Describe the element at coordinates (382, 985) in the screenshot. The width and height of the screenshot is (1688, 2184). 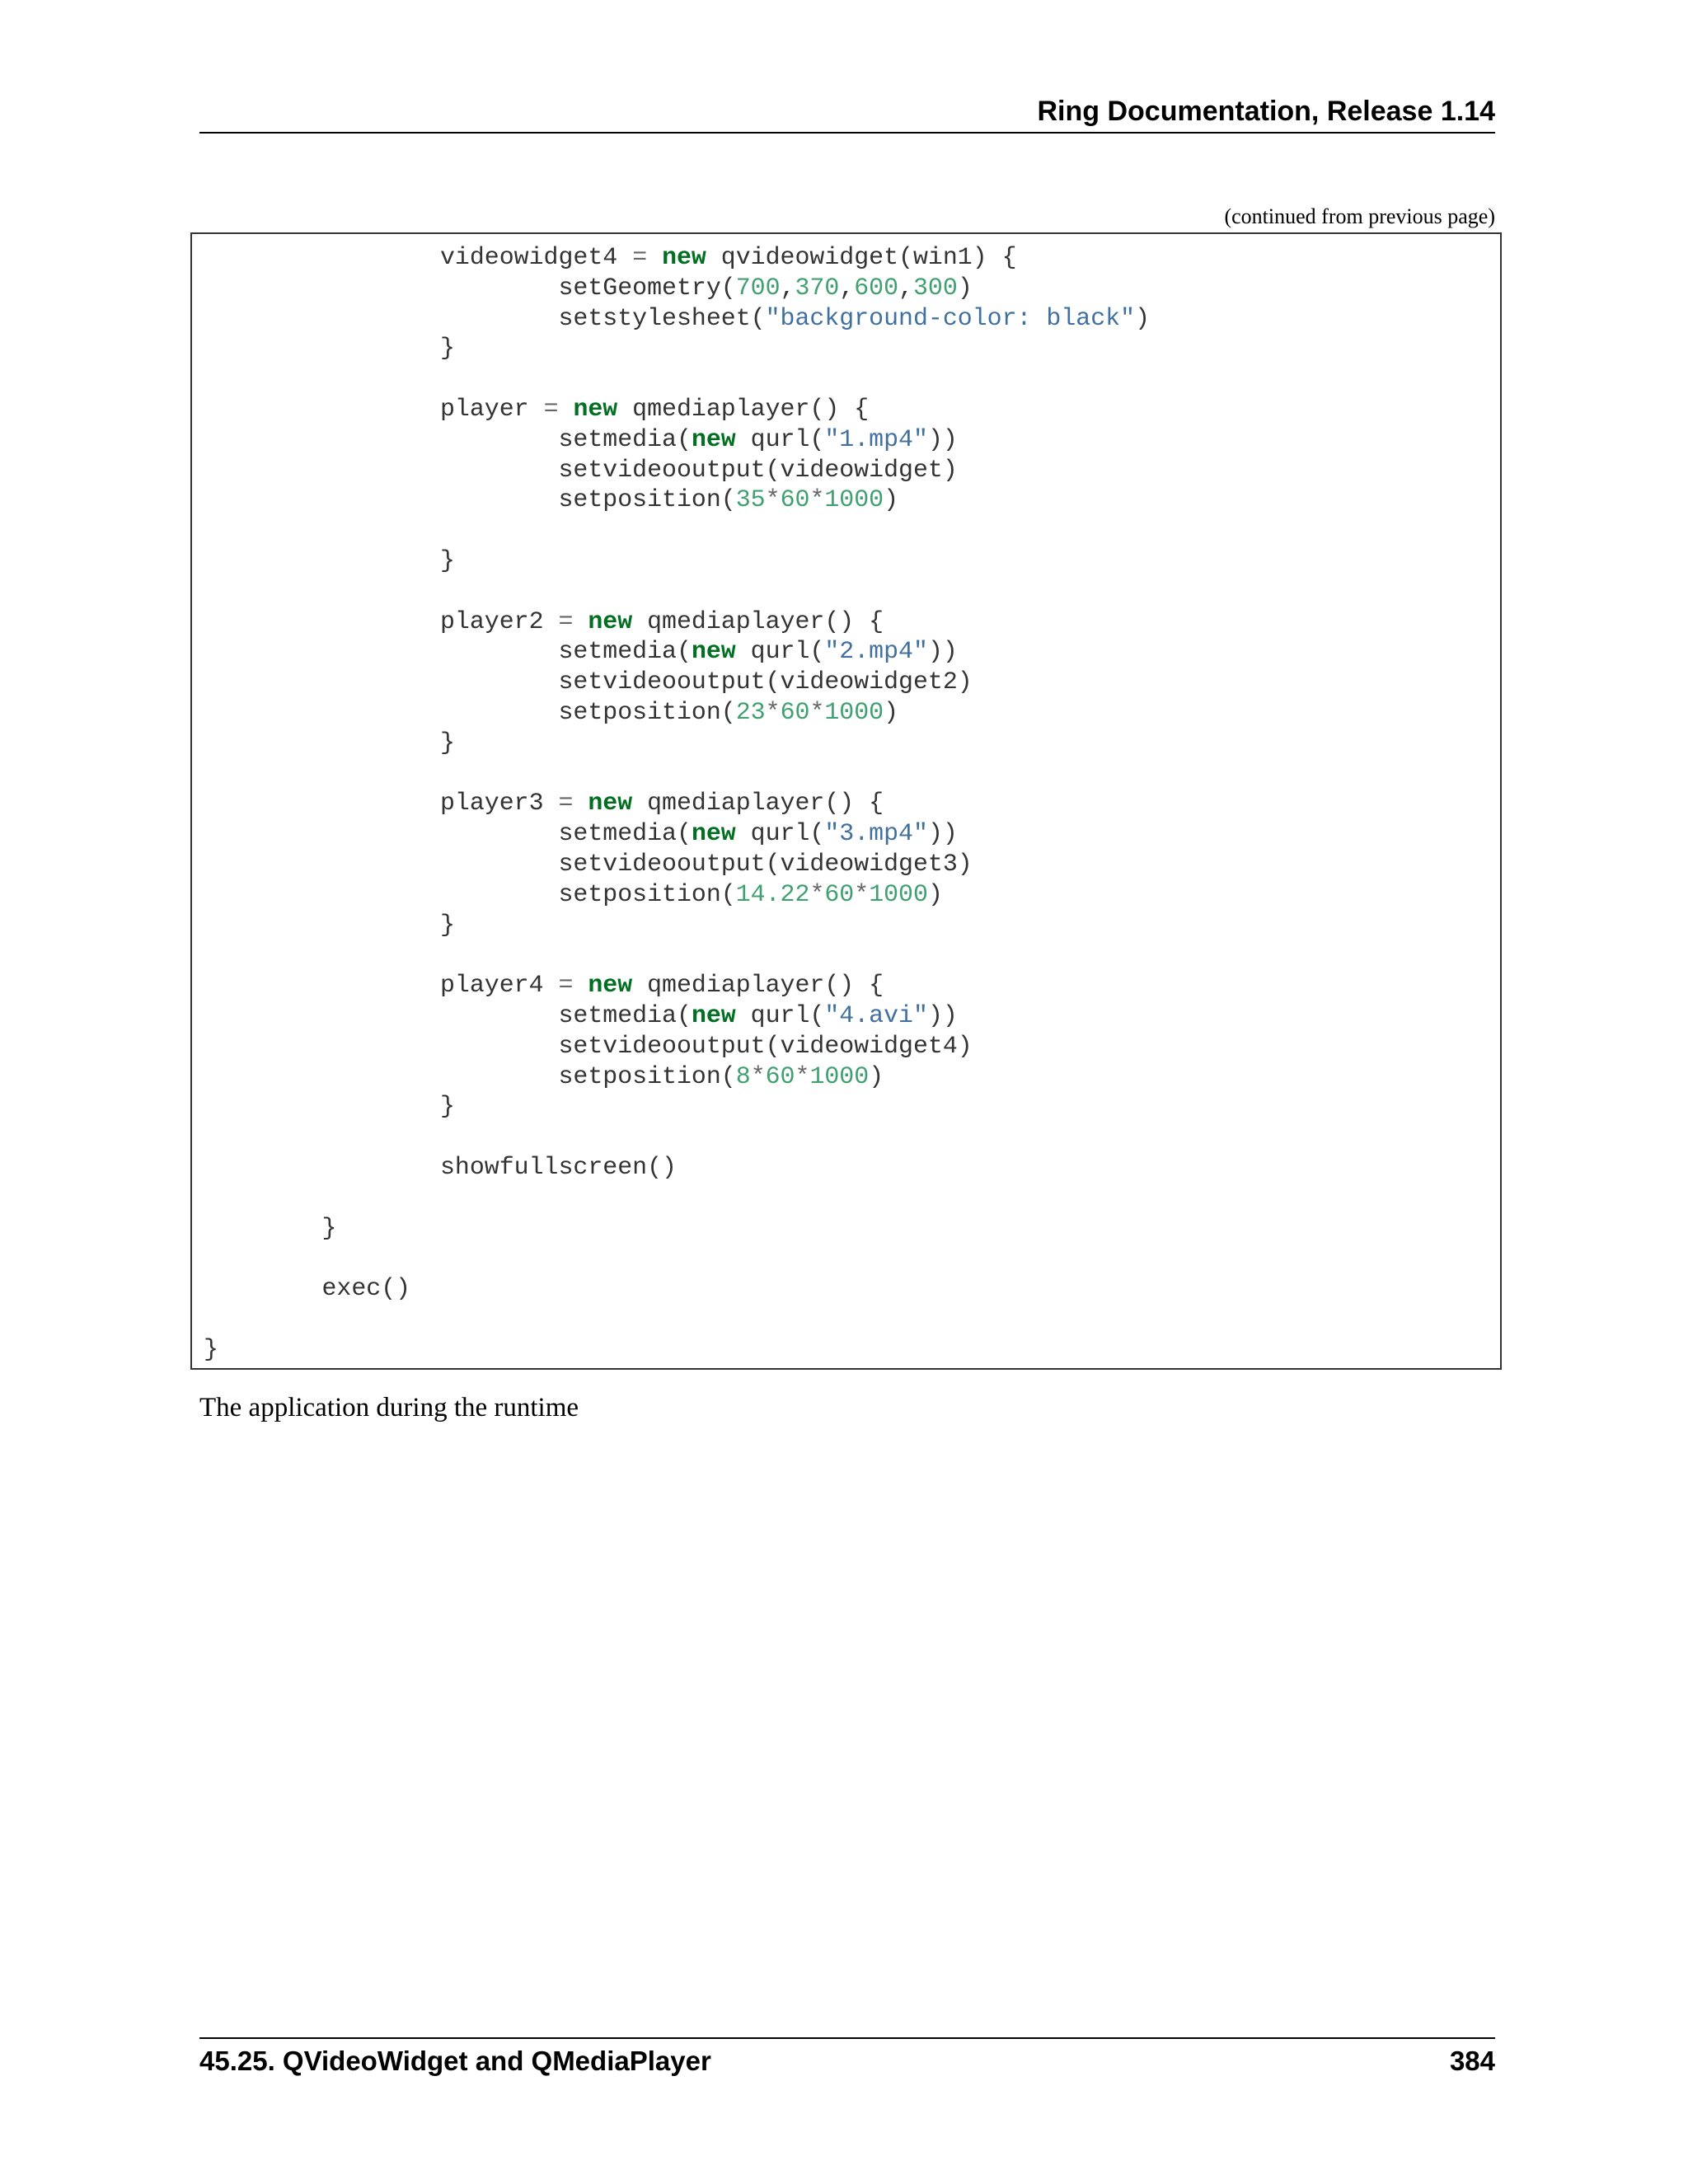
I see `code-token: player4` at that location.